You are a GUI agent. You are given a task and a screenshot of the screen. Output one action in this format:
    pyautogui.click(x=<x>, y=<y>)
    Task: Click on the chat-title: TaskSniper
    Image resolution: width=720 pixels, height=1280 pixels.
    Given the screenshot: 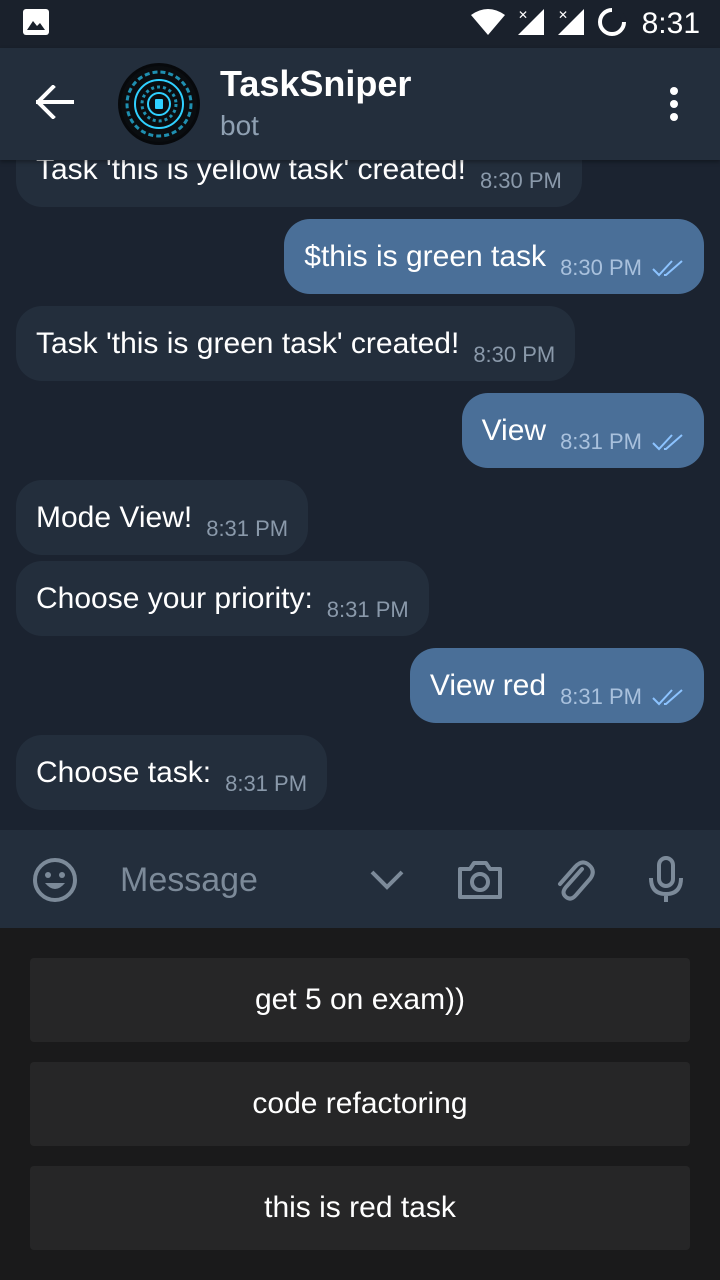 What is the action you would take?
    pyautogui.click(x=315, y=84)
    